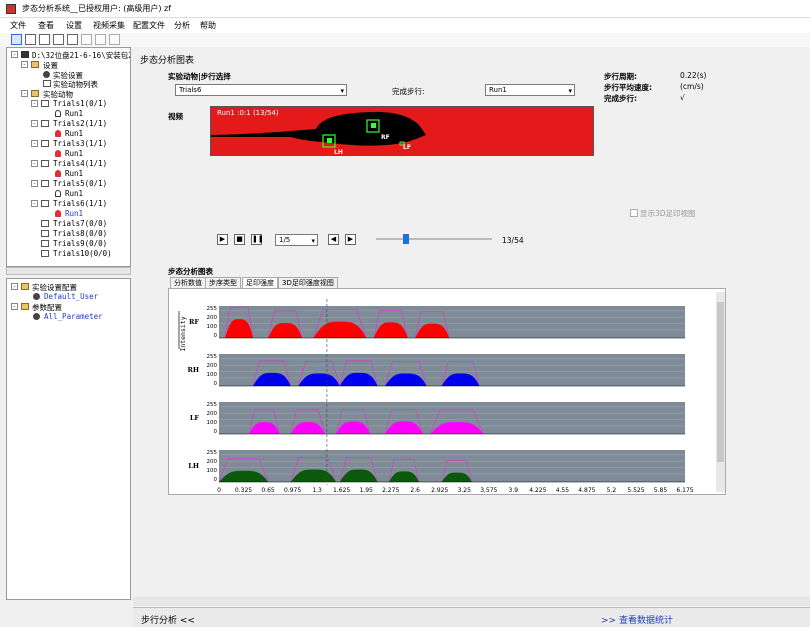 Image resolution: width=810 pixels, height=627 pixels. Describe the element at coordinates (86, 39) in the screenshot. I see `camera-icon` at that location.